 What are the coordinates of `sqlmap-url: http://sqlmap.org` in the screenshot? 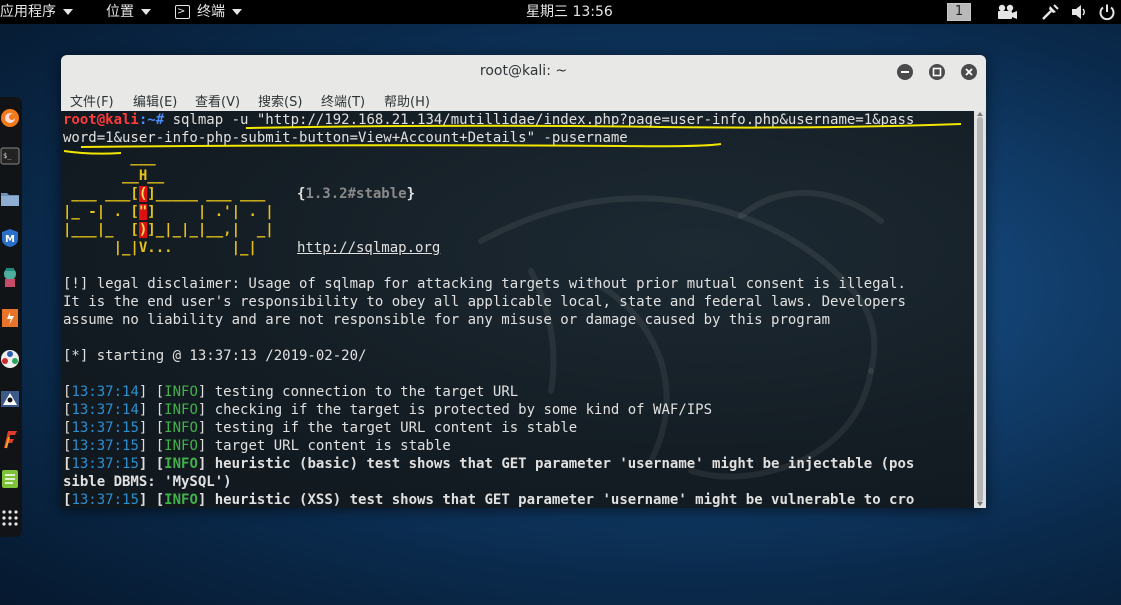 It's located at (368, 248).